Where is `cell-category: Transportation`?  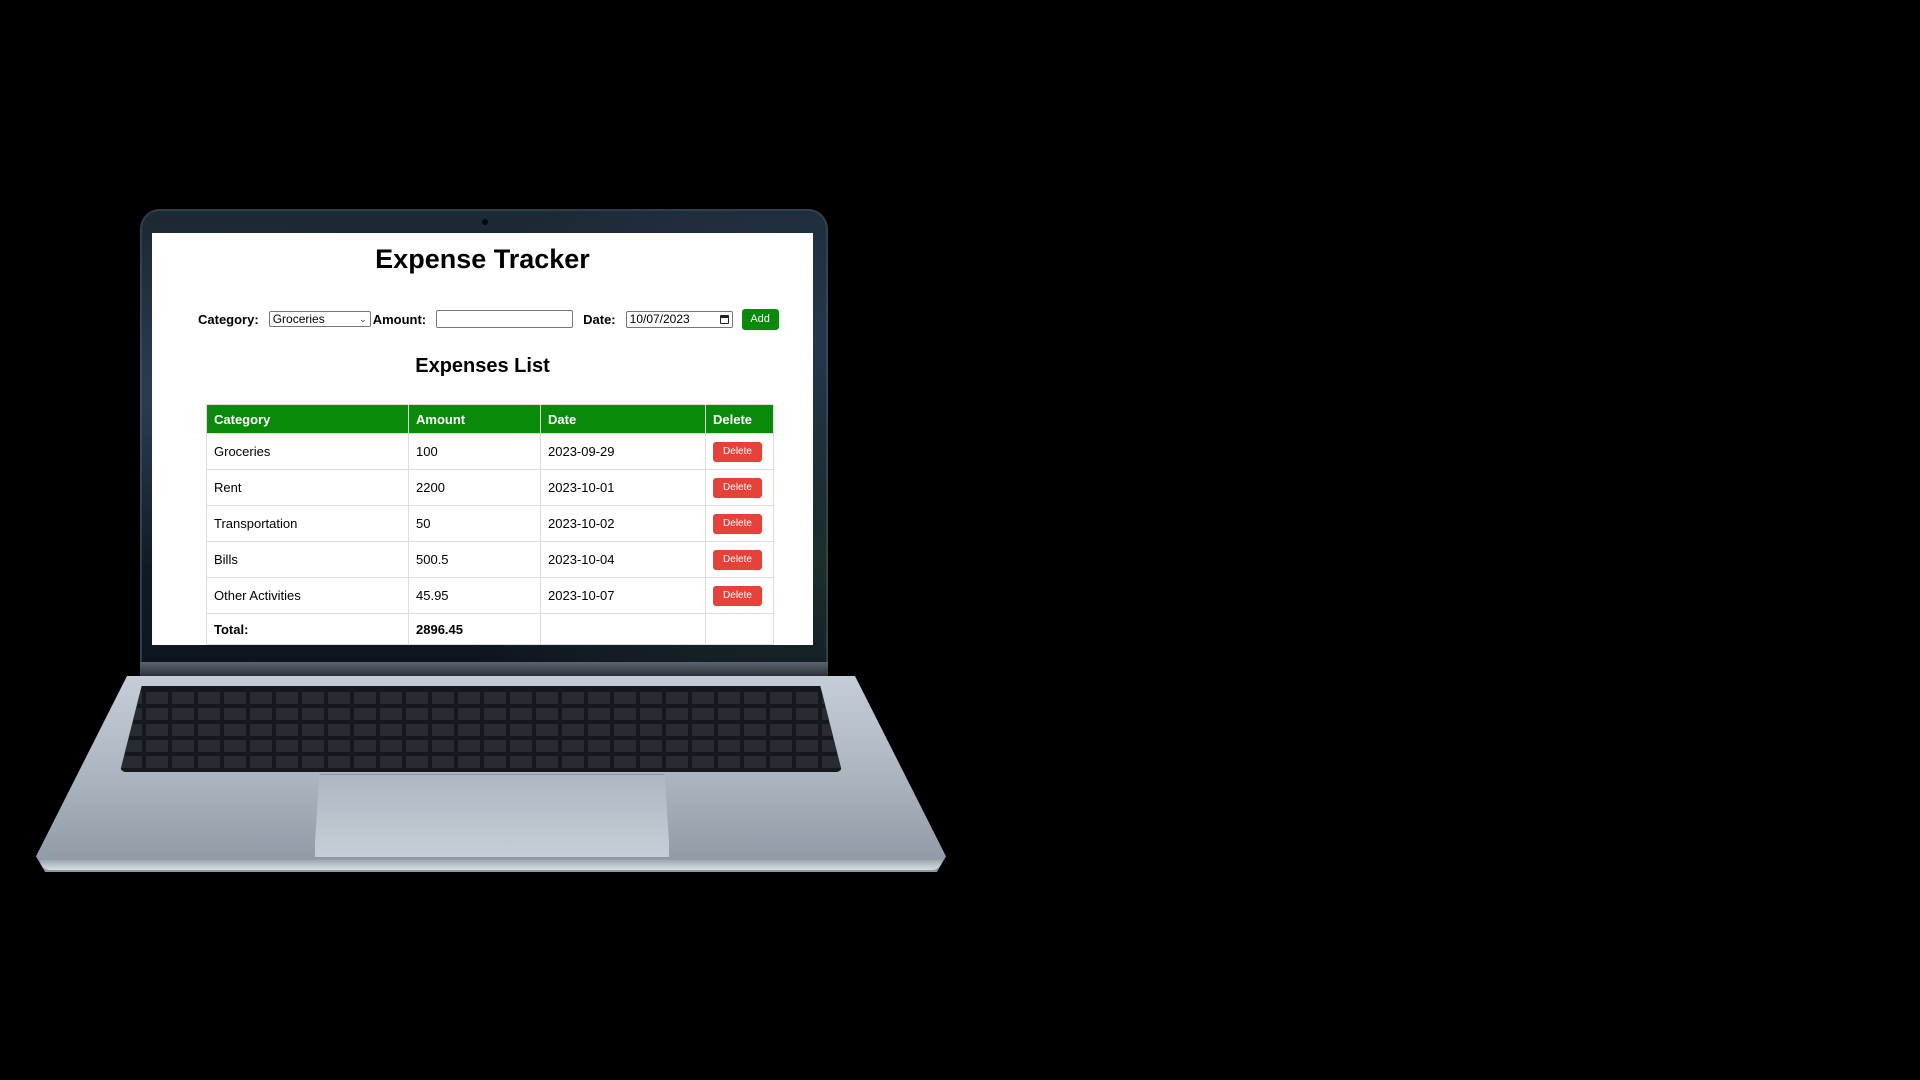 cell-category: Transportation is located at coordinates (307, 523).